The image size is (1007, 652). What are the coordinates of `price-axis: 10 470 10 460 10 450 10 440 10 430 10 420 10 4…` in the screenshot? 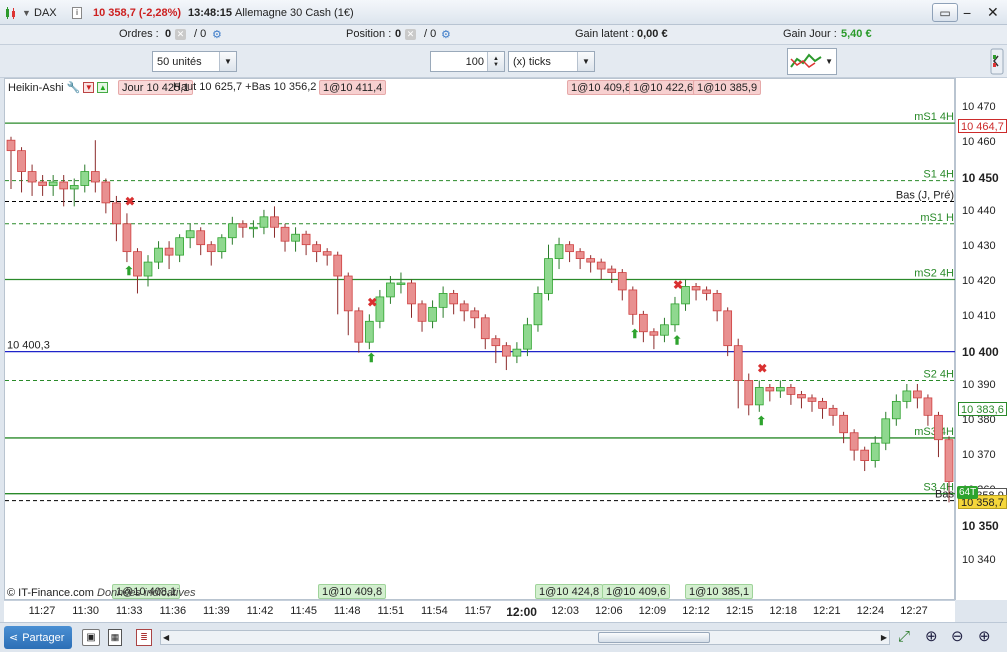 It's located at (981, 339).